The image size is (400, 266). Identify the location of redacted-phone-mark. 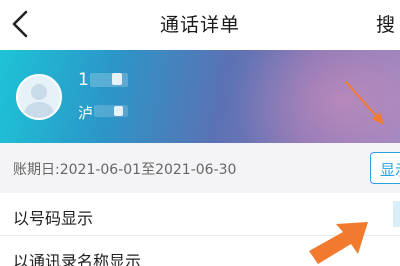
(117, 79).